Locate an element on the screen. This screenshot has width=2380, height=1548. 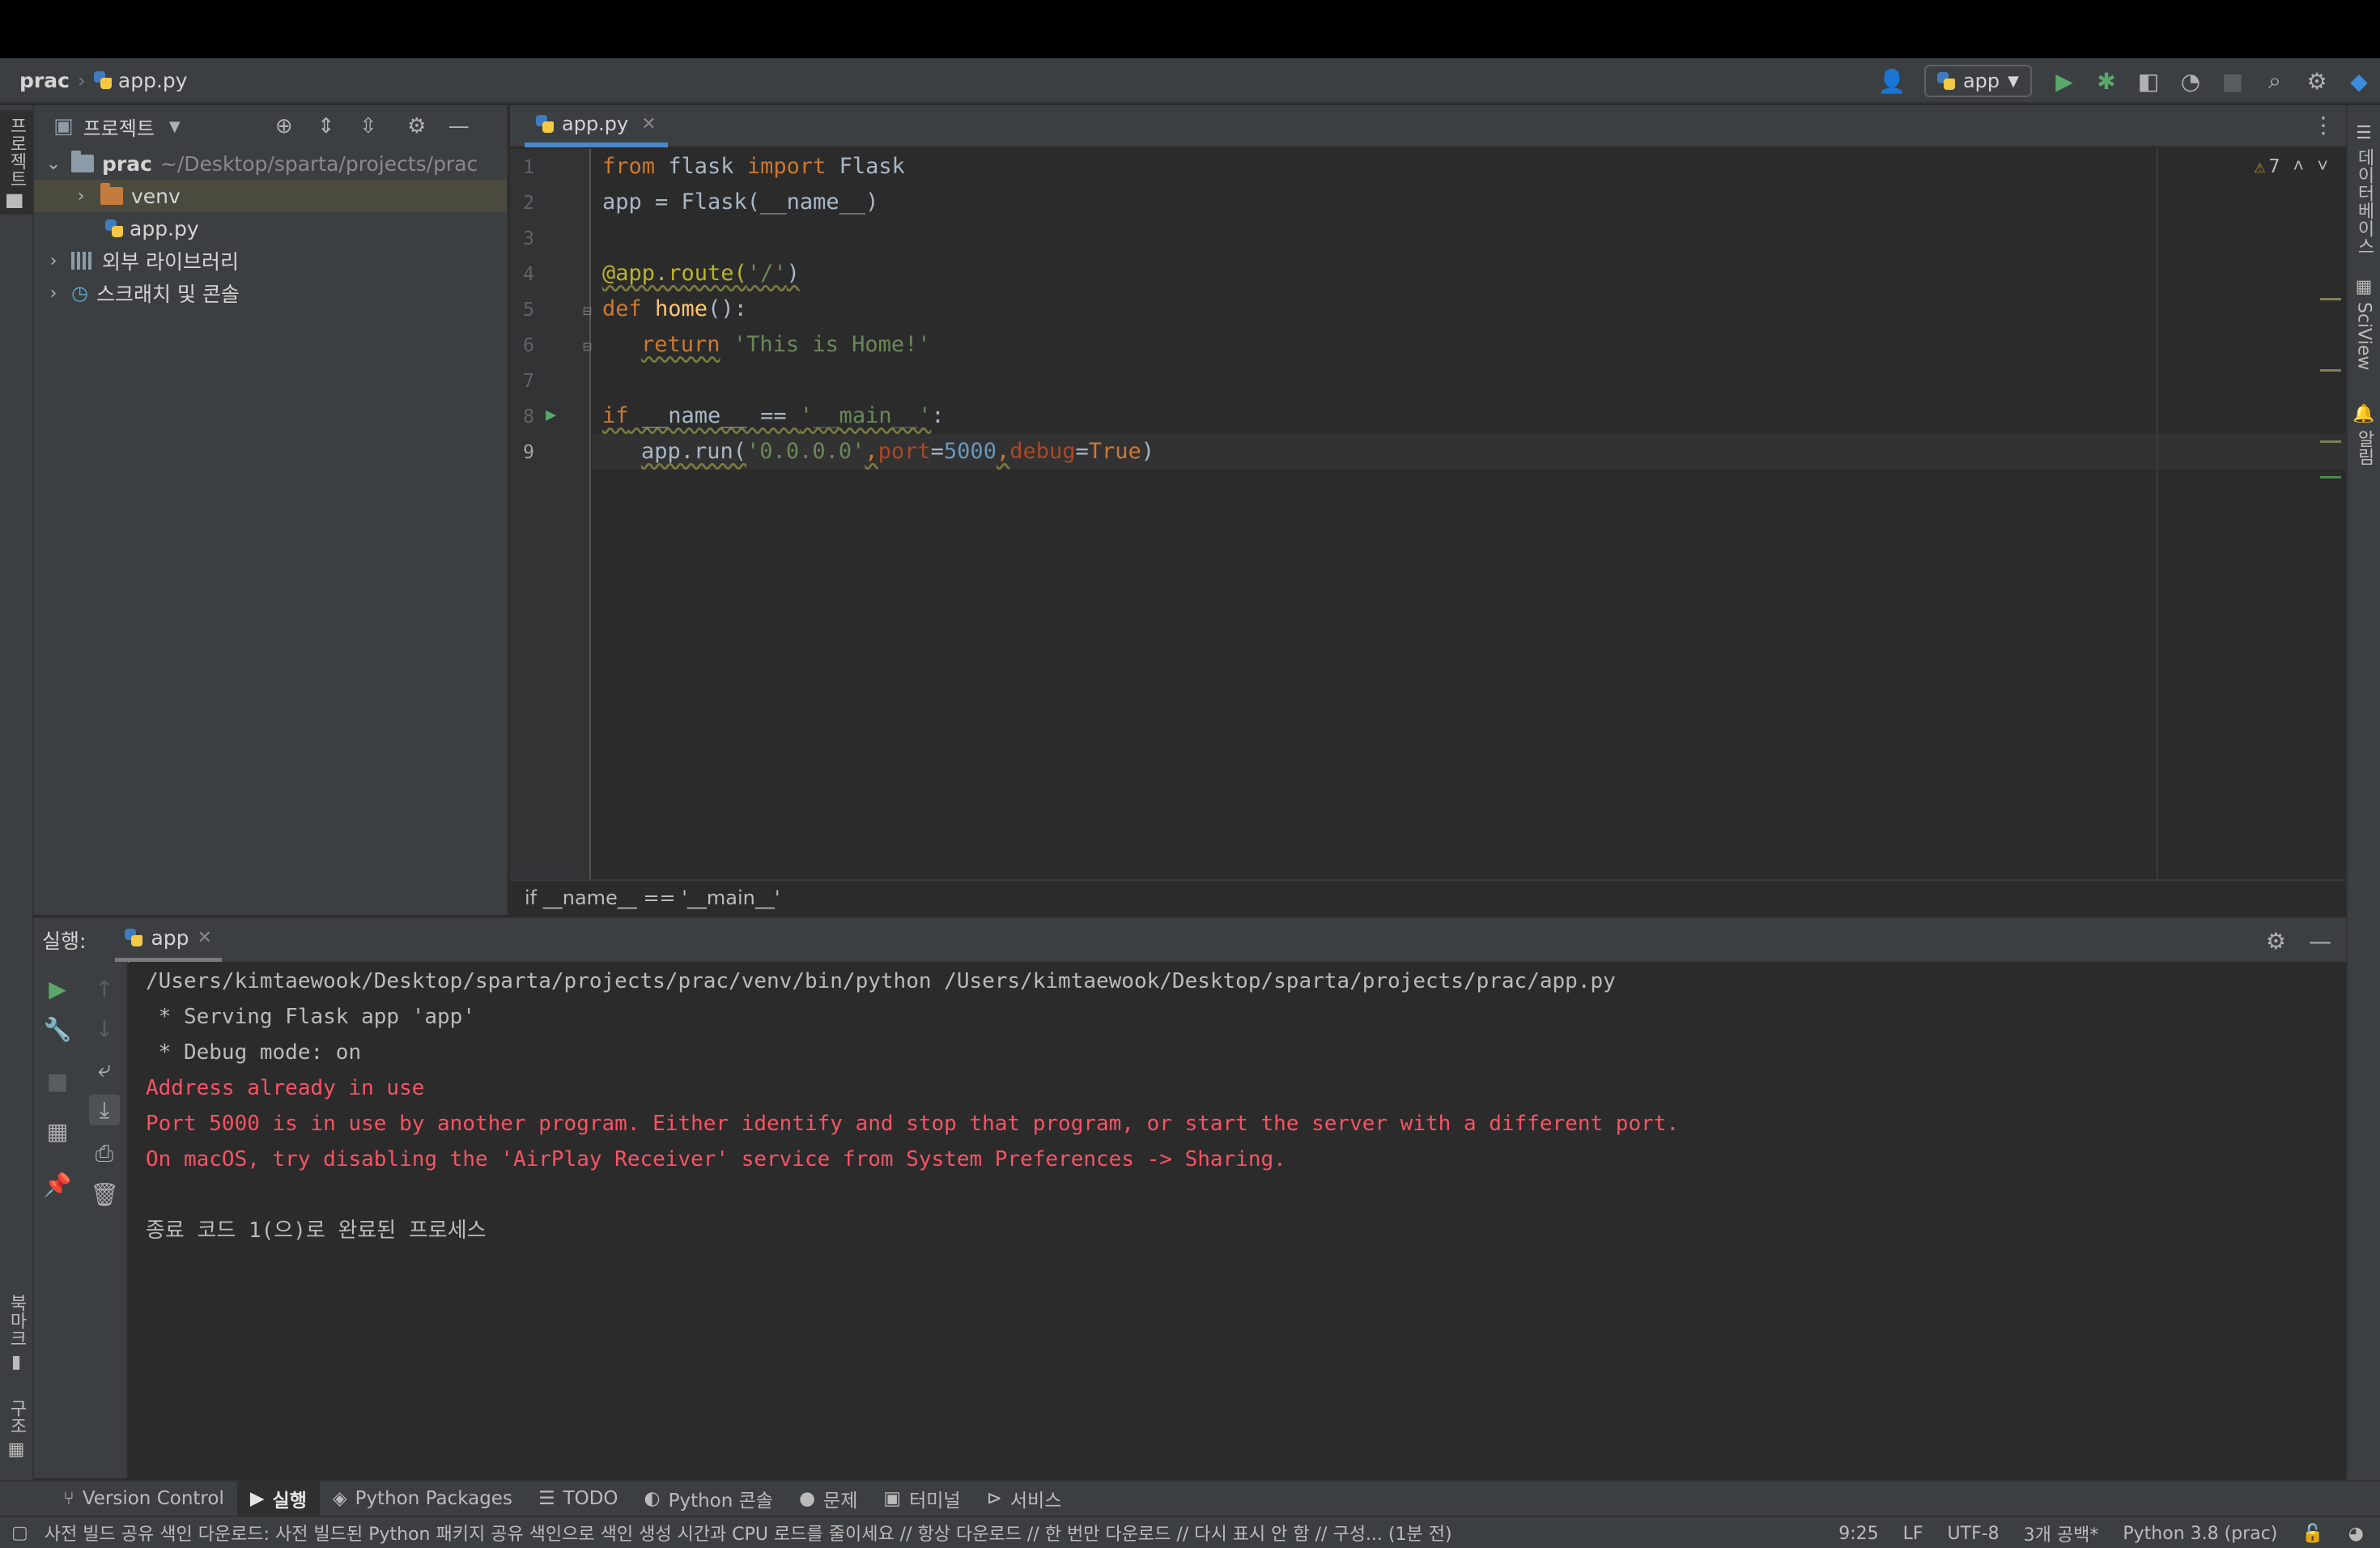
notifications-tool-label: 알림 is located at coordinates (2364, 448).